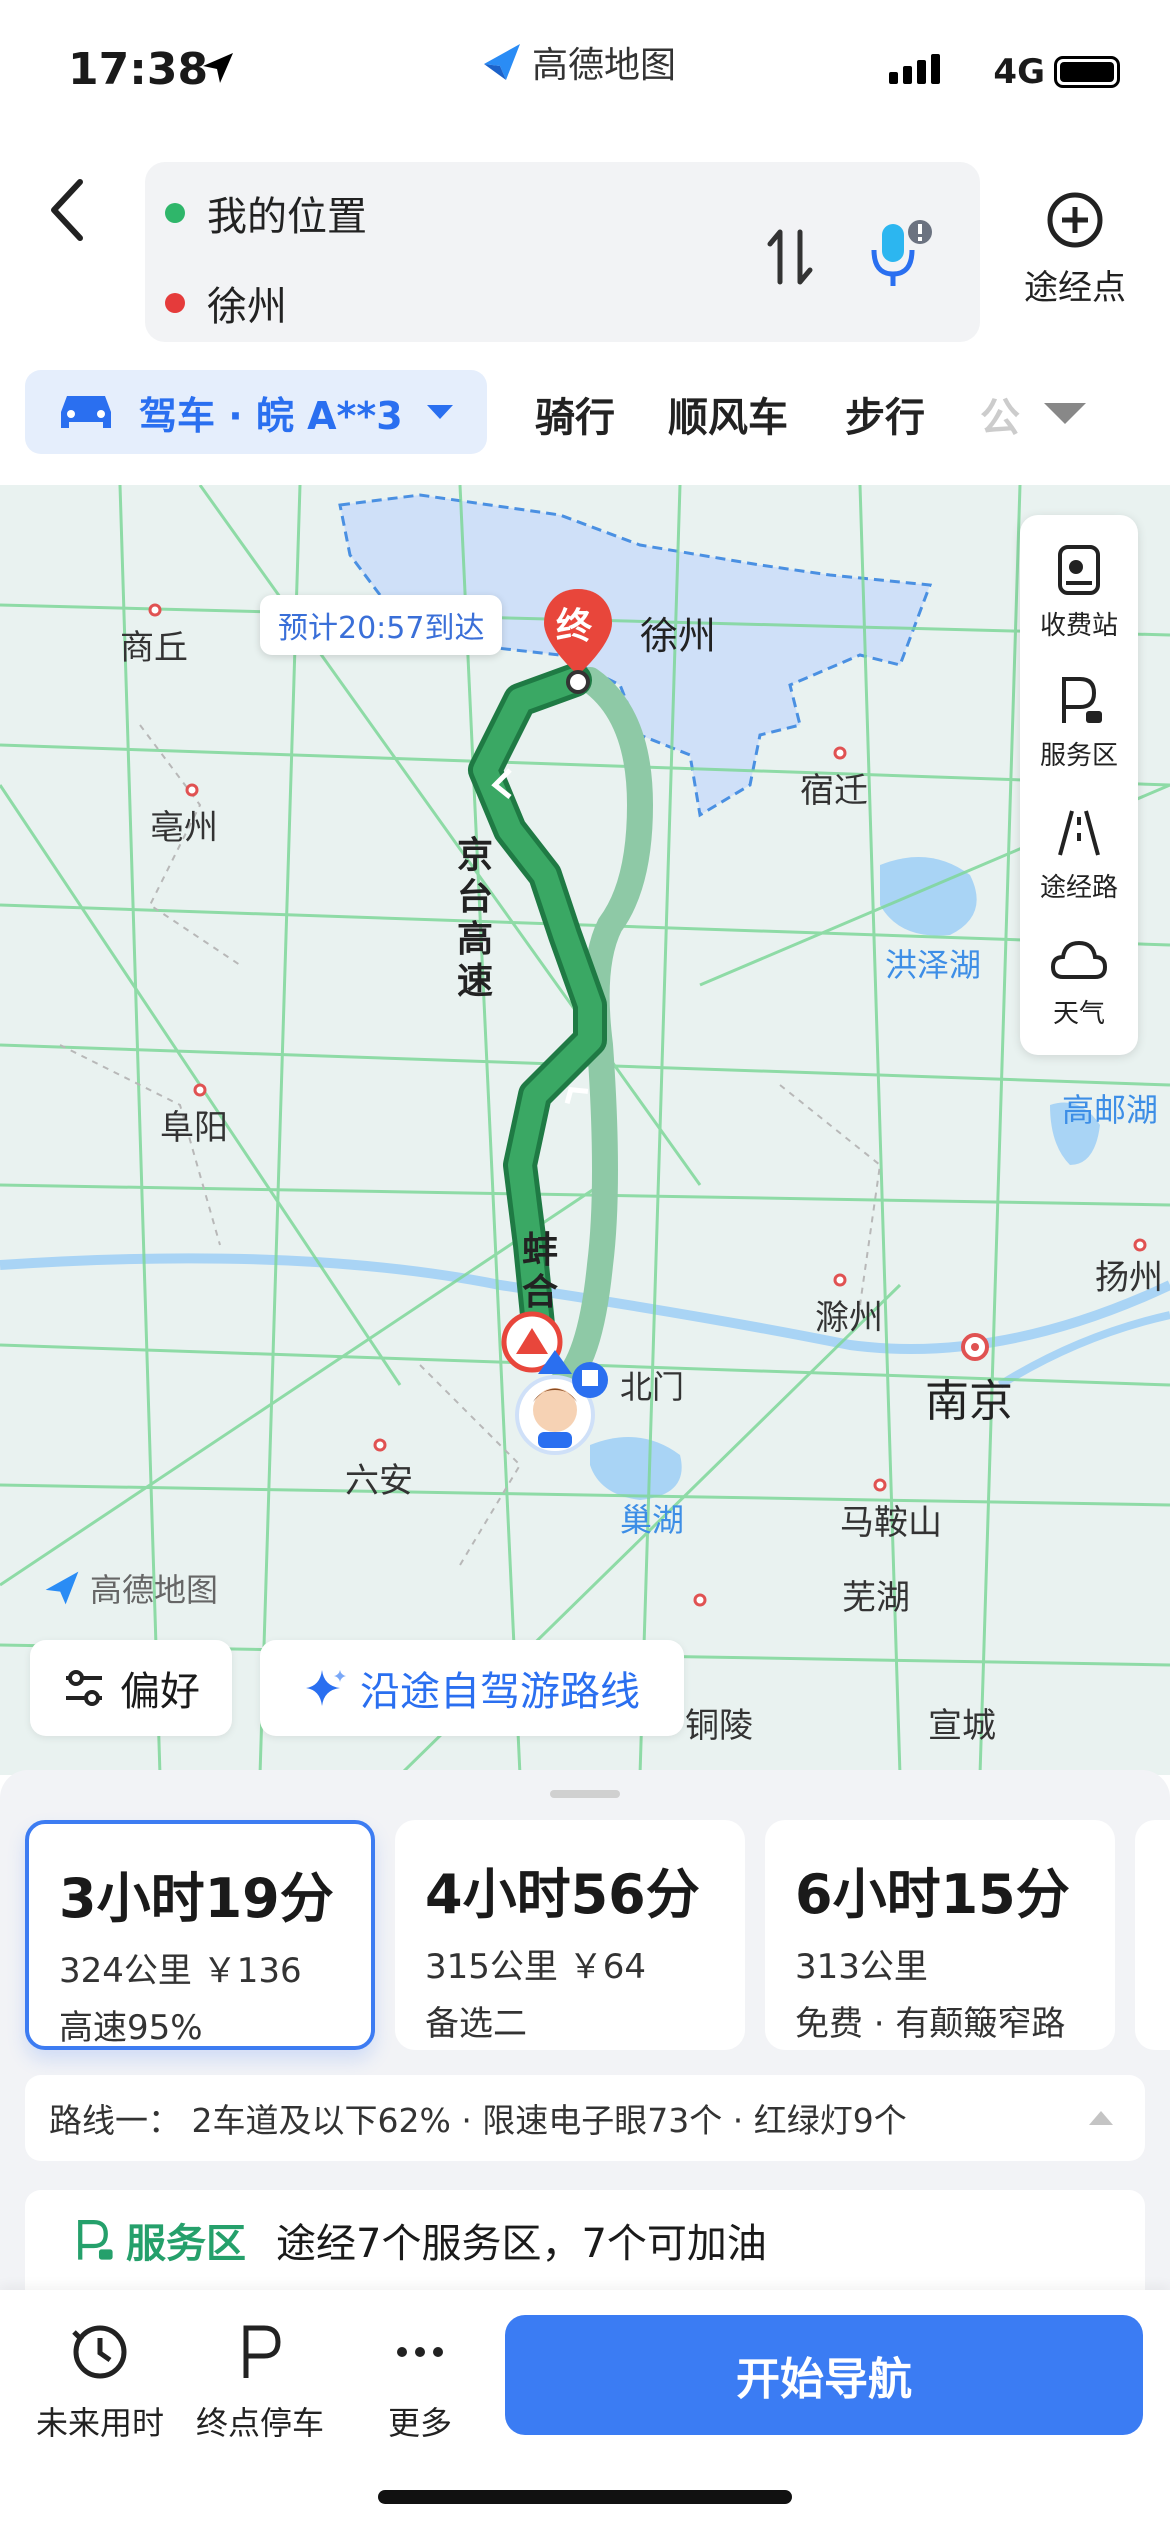  Describe the element at coordinates (474, 897) in the screenshot. I see `road-name-char: 台` at that location.